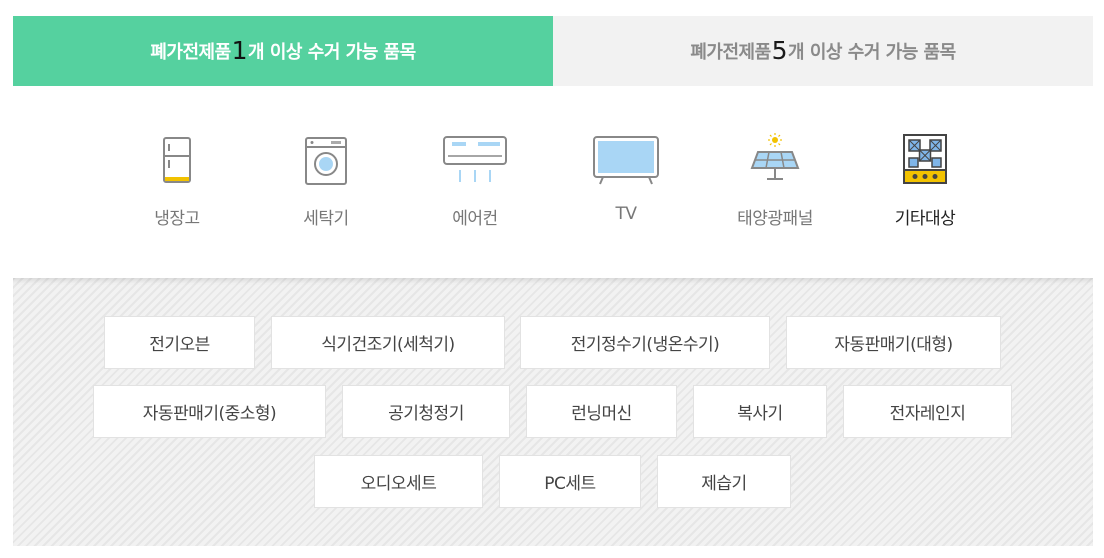 This screenshot has height=558, width=1104. What do you see at coordinates (626, 160) in the screenshot?
I see `tv-icon` at bounding box center [626, 160].